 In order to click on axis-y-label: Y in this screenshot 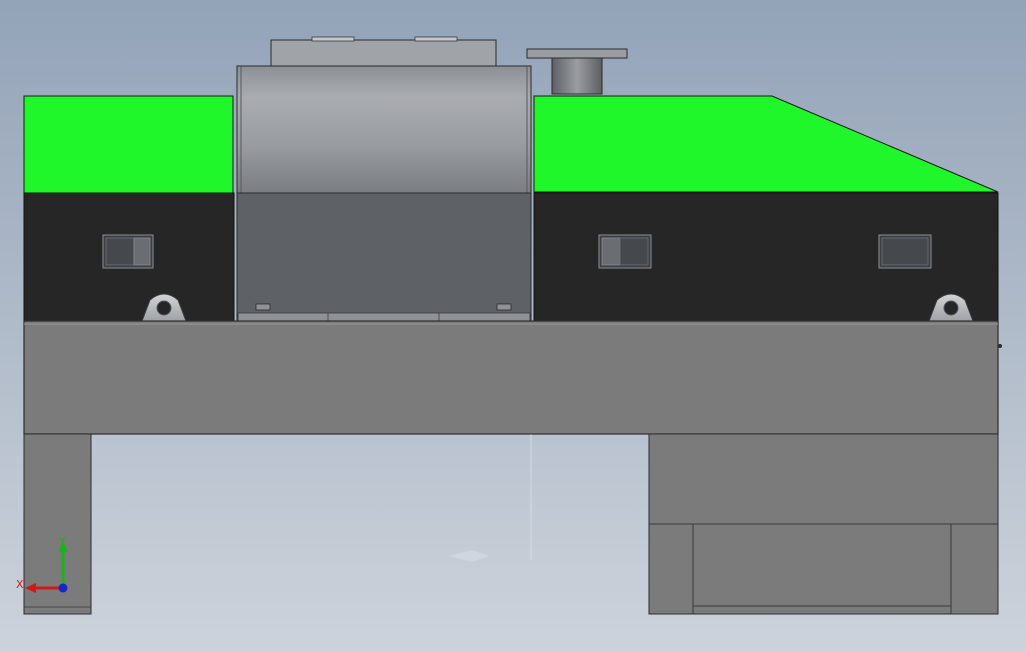, I will do `click(62, 541)`.